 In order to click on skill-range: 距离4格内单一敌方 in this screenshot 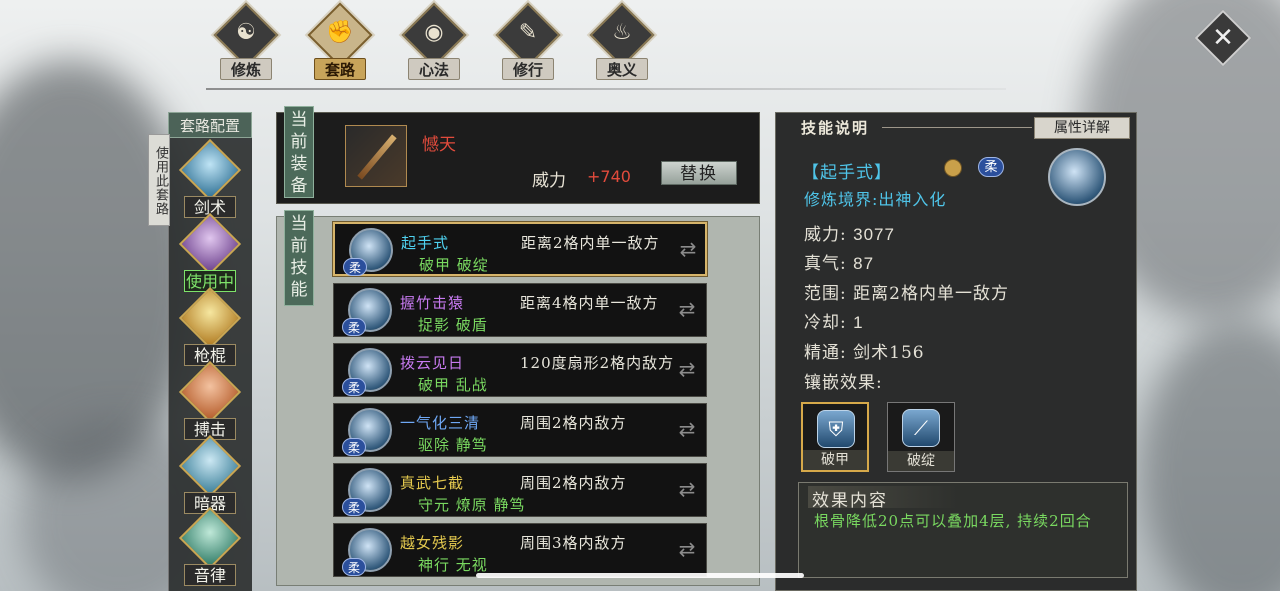, I will do `click(589, 303)`.